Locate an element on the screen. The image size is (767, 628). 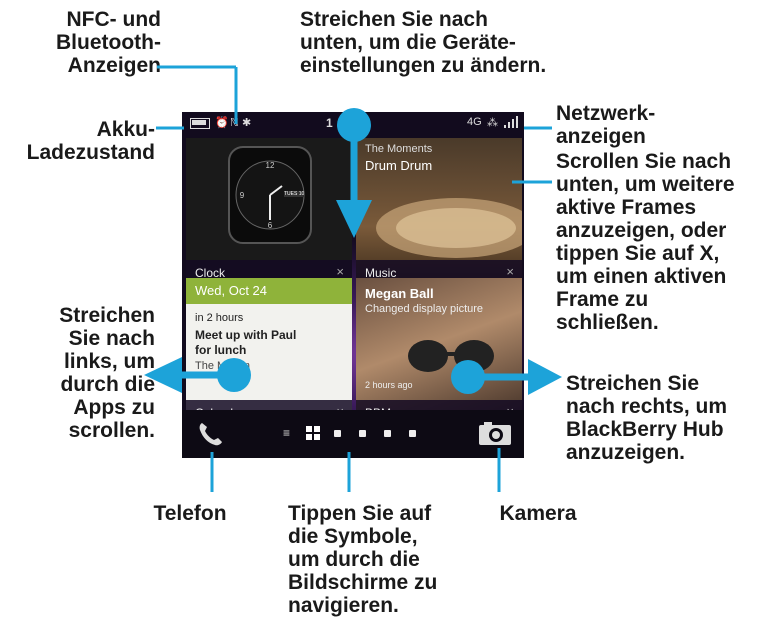
drum-image is located at coordinates (449, 228).